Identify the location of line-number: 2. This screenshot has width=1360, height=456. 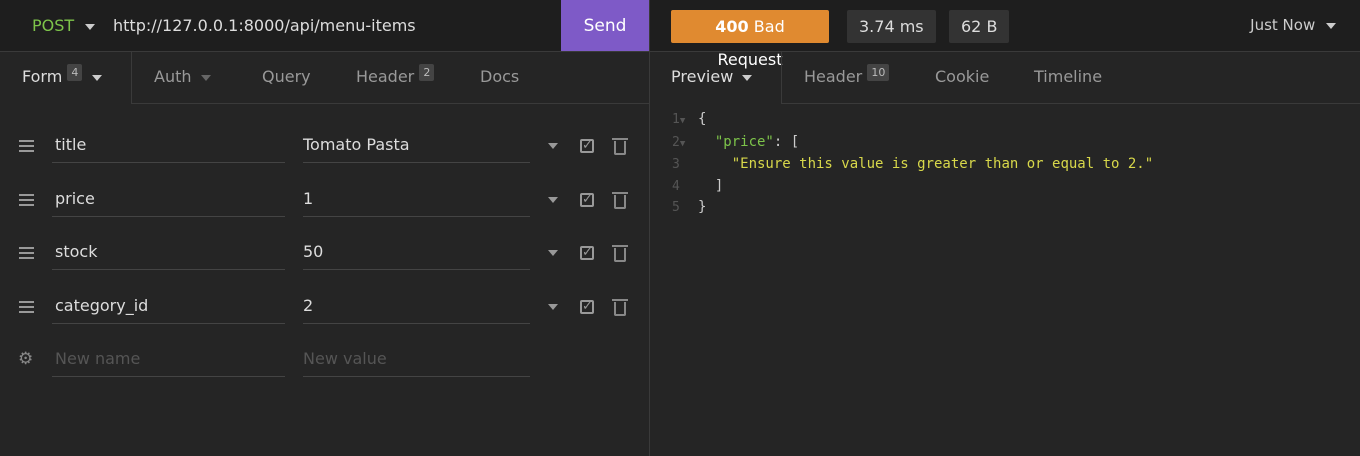
(676, 142).